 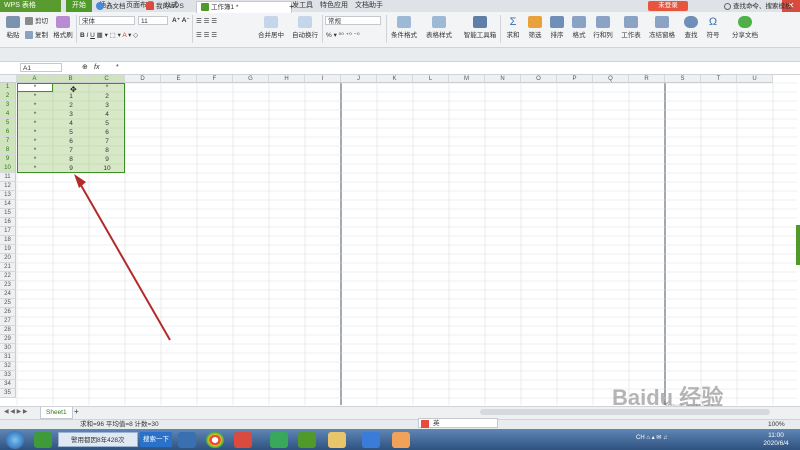 What do you see at coordinates (480, 26) in the screenshot?
I see `smart-toolbox-button: 智能工具箱` at bounding box center [480, 26].